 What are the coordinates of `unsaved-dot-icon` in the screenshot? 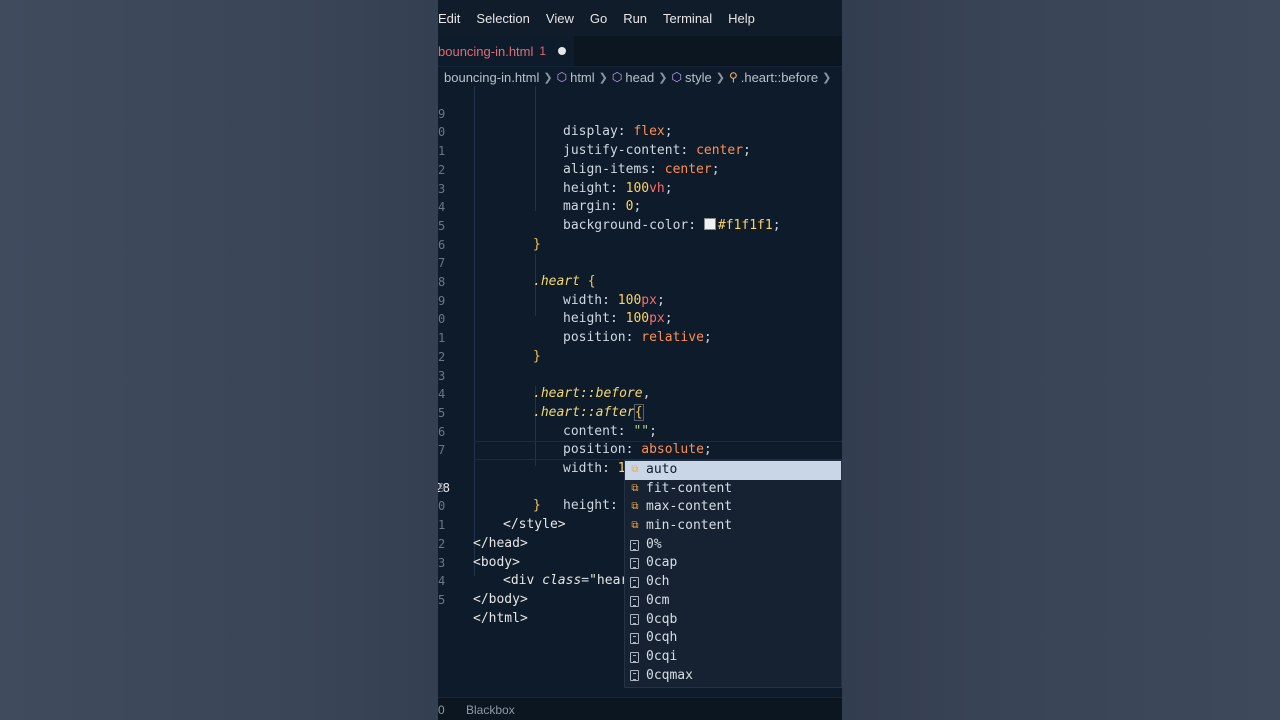 It's located at (562, 51).